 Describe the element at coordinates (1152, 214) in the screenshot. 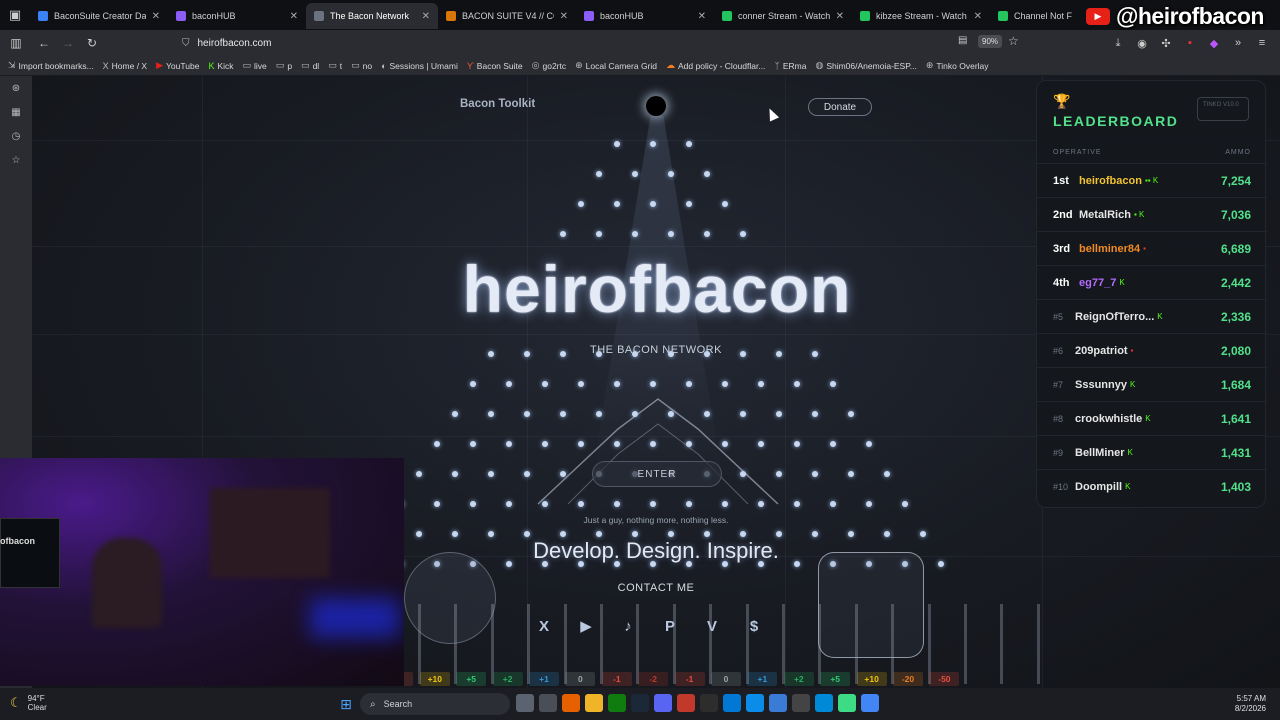

I see `leaderboard-row: 2nd MetalRich ▪ K 7,036` at that location.